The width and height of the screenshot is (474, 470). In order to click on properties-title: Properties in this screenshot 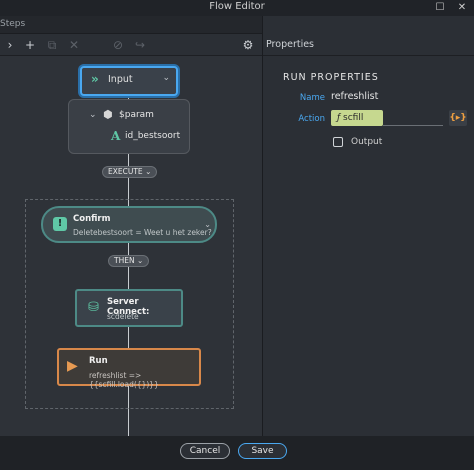, I will do `click(290, 44)`.